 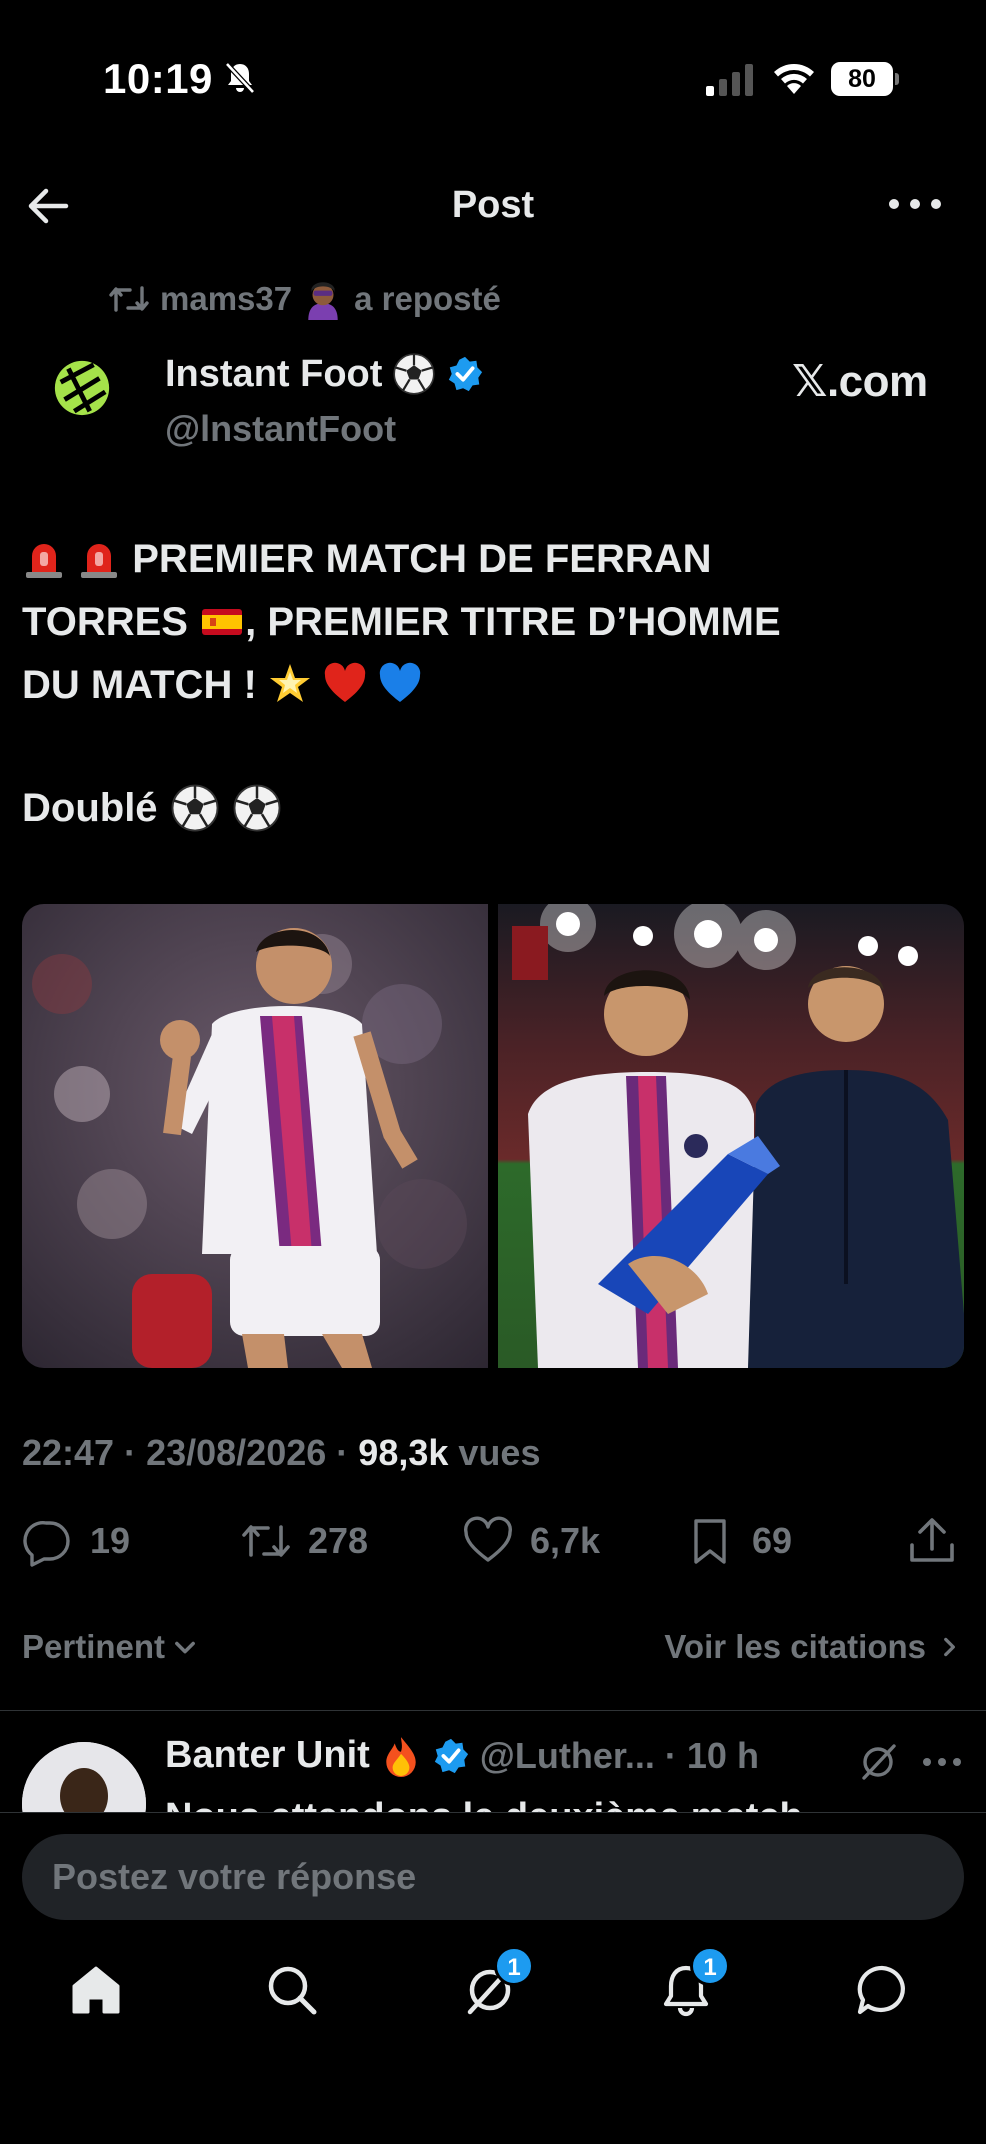 What do you see at coordinates (345, 682) in the screenshot?
I see `red-heart-emoji-icon` at bounding box center [345, 682].